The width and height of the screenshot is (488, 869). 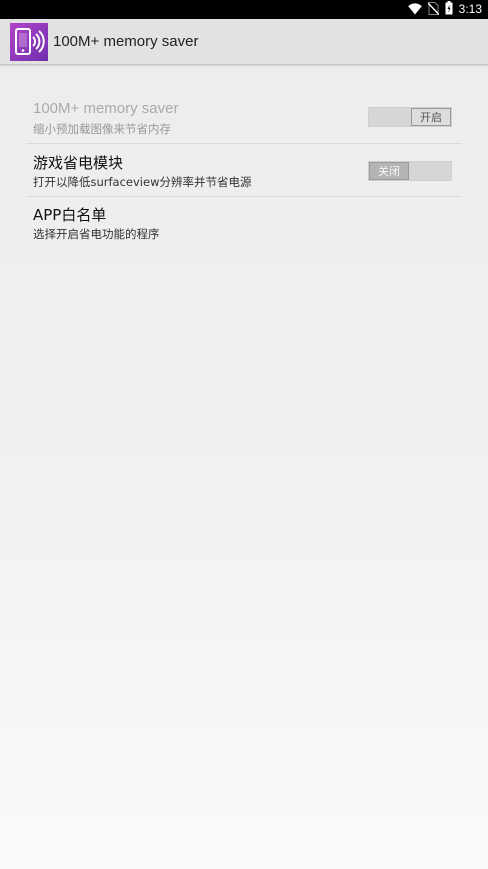 I want to click on no-sim-icon, so click(x=433, y=9).